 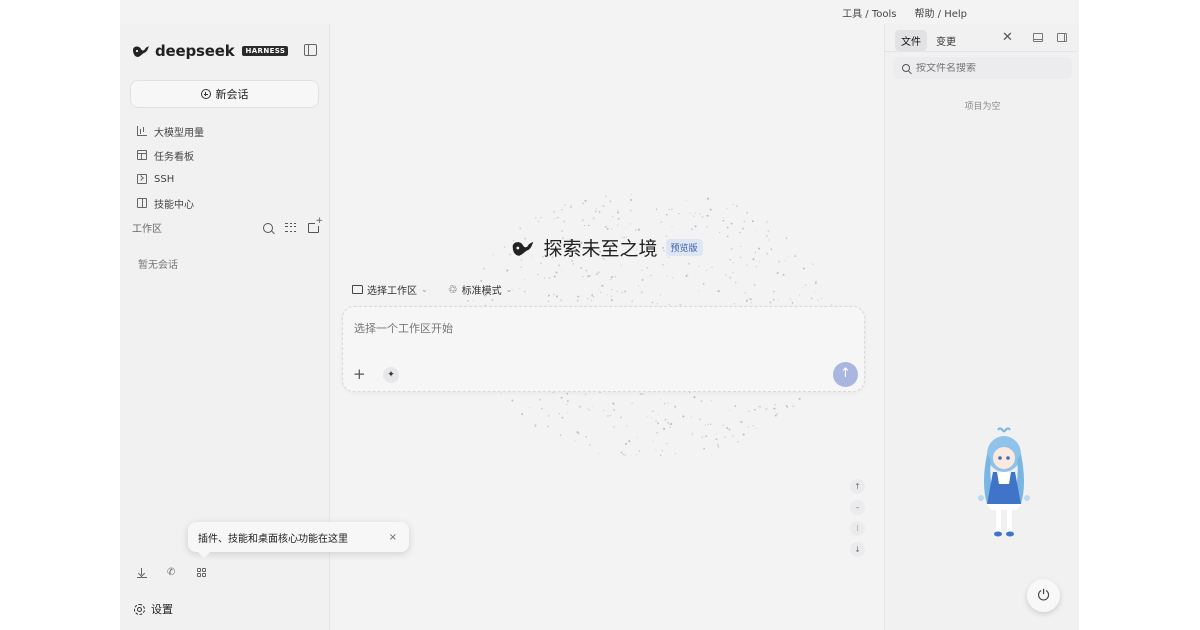 I want to click on menu-tools: 工具 / Tools, so click(x=869, y=12).